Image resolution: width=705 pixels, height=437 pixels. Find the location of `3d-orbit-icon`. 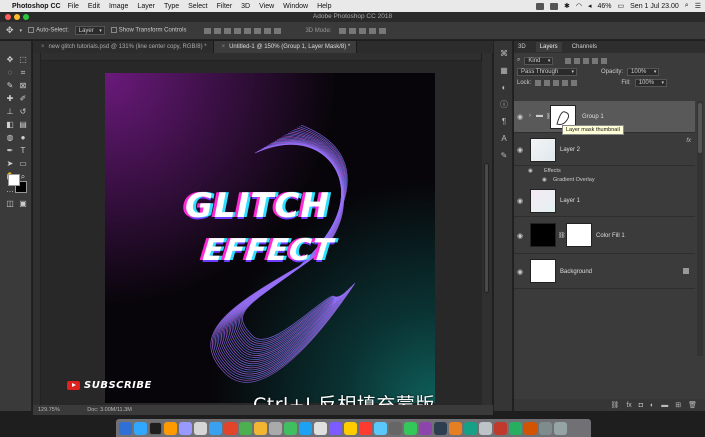

3d-orbit-icon is located at coordinates (343, 30).